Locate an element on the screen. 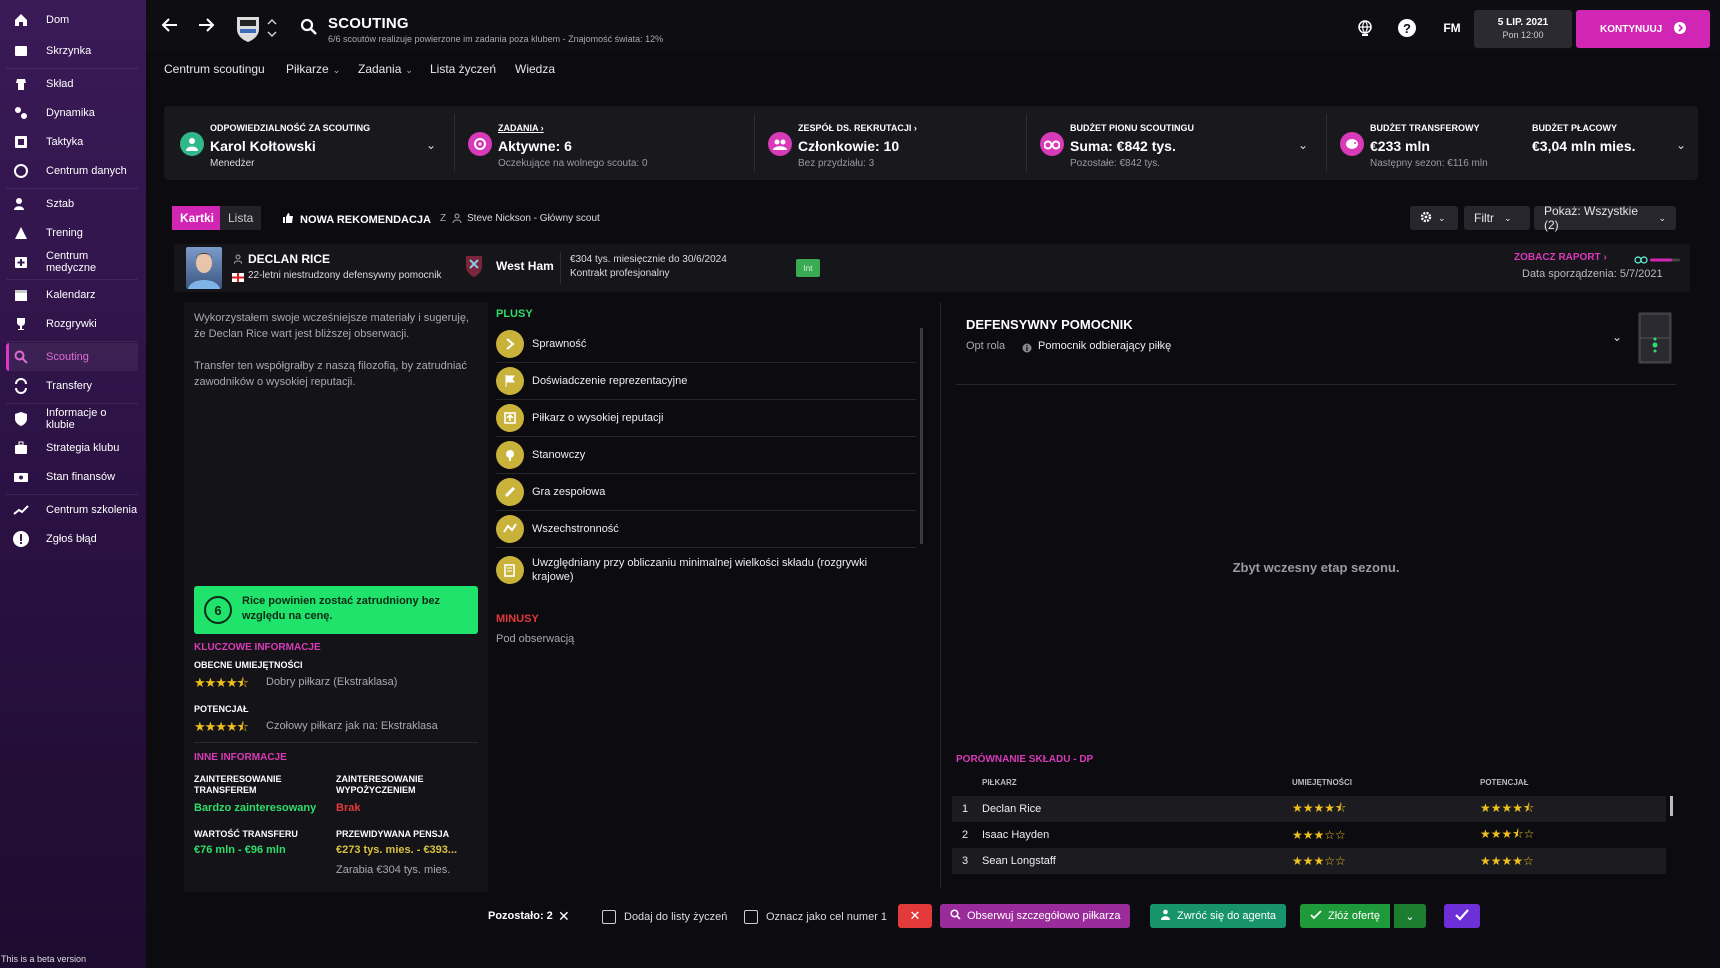  club-switch-icon is located at coordinates (272, 28).